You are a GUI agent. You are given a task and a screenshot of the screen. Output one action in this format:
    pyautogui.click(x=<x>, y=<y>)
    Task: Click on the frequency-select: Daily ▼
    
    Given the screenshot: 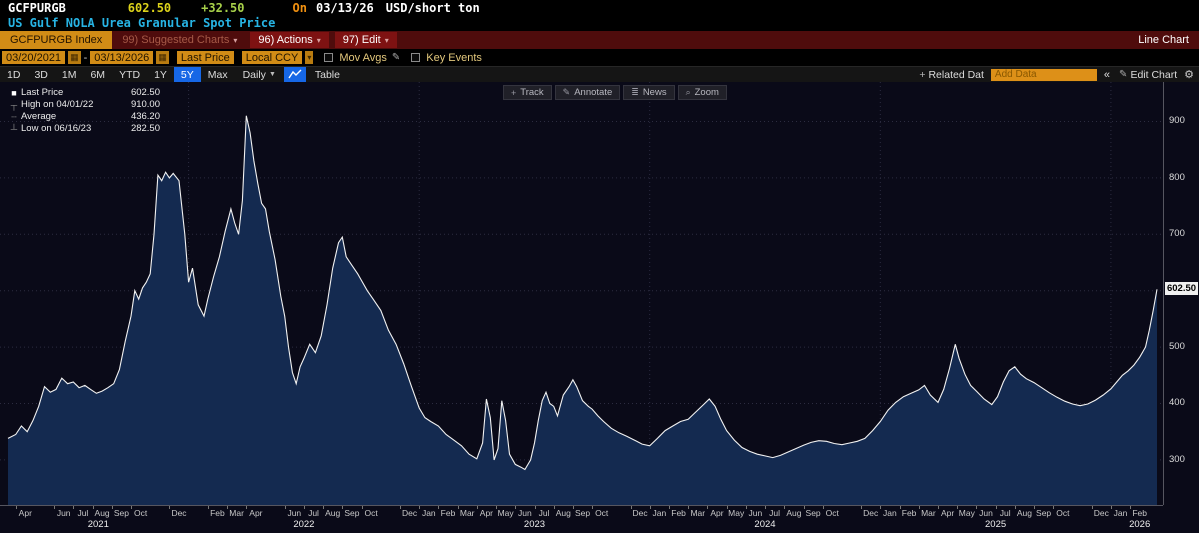 What is the action you would take?
    pyautogui.click(x=259, y=75)
    